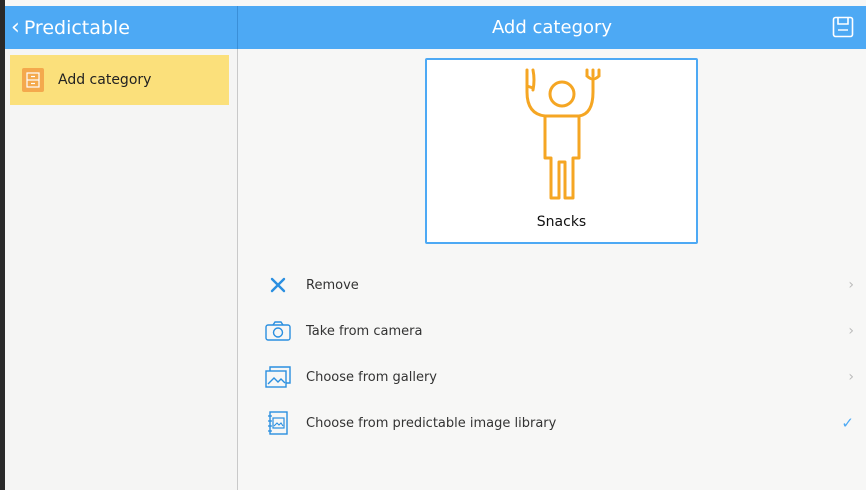 The width and height of the screenshot is (866, 490). What do you see at coordinates (559, 285) in the screenshot?
I see `option-remove: Remove ›` at bounding box center [559, 285].